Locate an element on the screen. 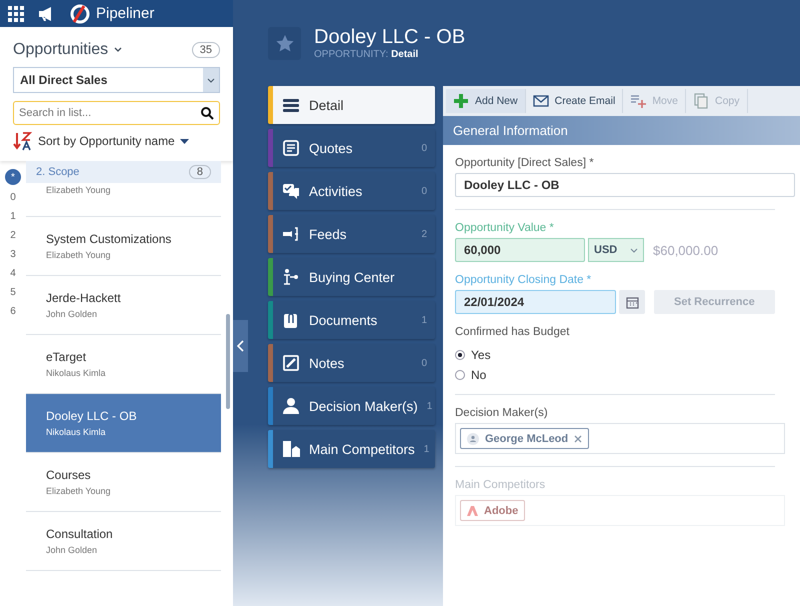  record-subtitle: OPPORTUNITY: Detail is located at coordinates (367, 54).